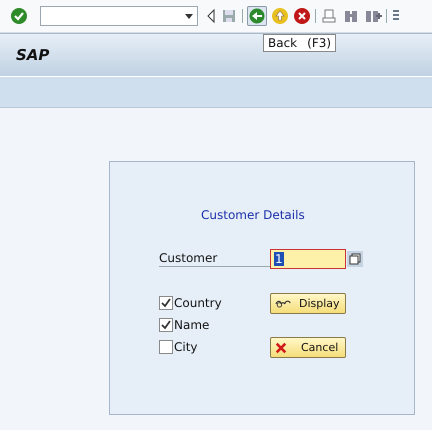 This screenshot has height=430, width=432. What do you see at coordinates (308, 259) in the screenshot?
I see `customer-field: 1` at bounding box center [308, 259].